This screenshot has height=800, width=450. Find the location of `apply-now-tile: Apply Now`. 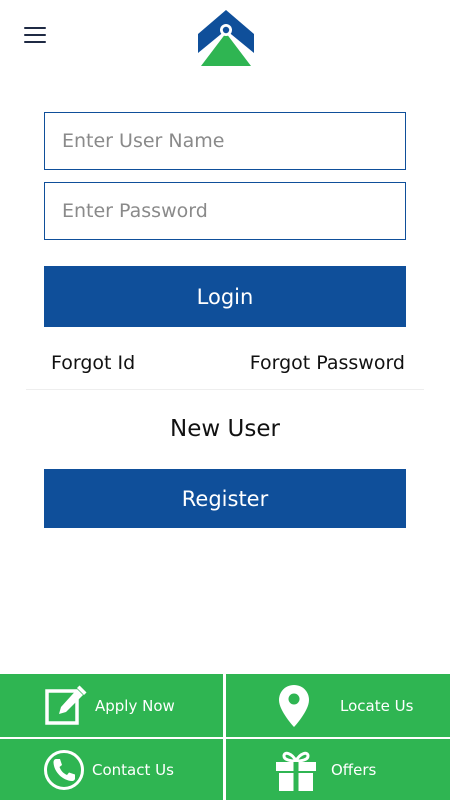

apply-now-tile: Apply Now is located at coordinates (111, 705).